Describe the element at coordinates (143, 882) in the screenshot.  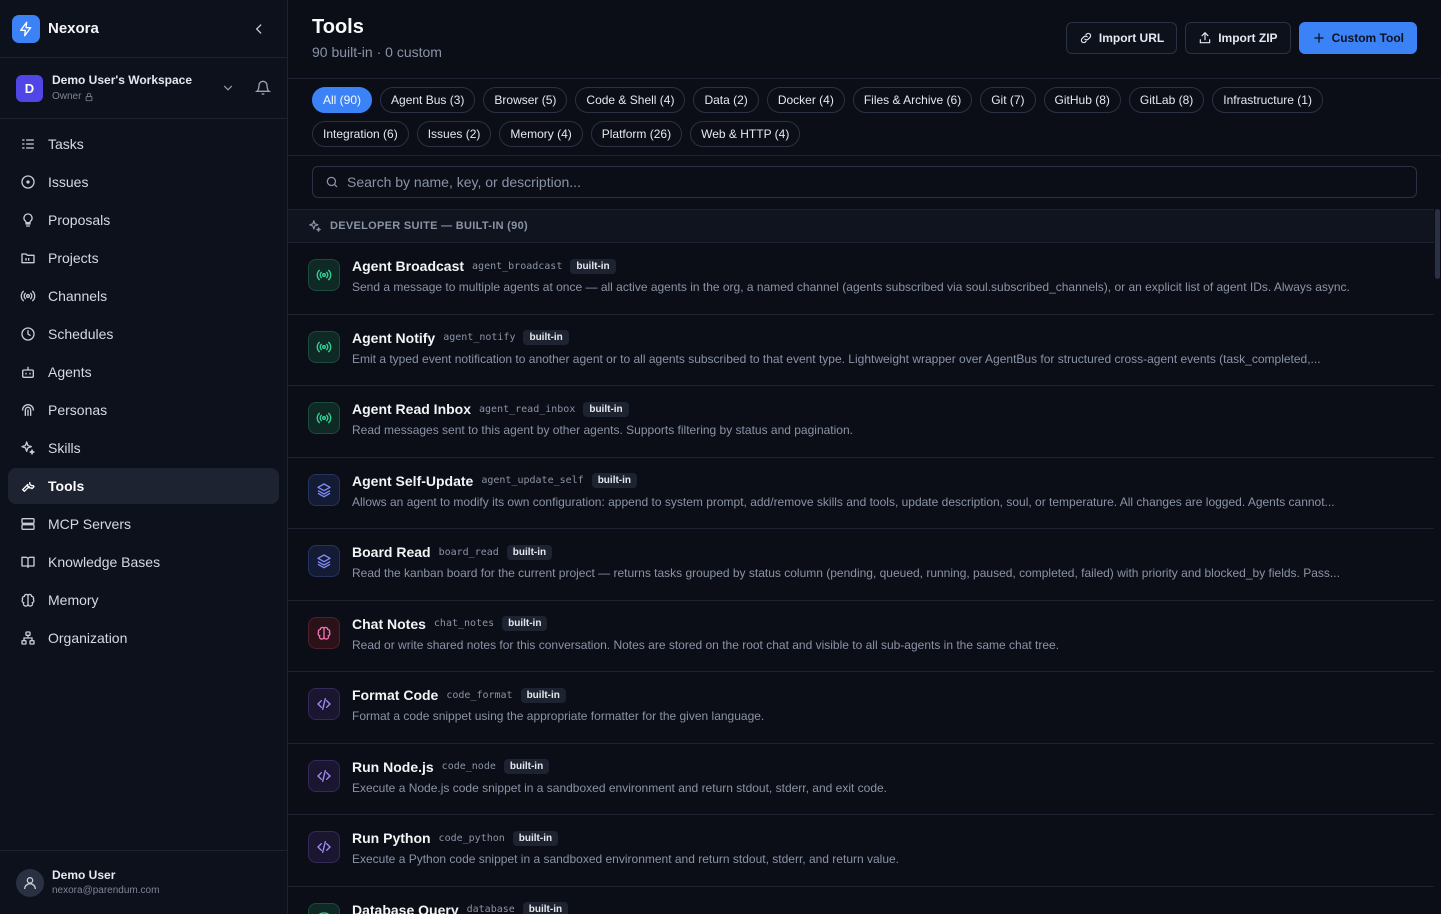
I see `user-profile: Demo User nexora@parendum.com` at that location.